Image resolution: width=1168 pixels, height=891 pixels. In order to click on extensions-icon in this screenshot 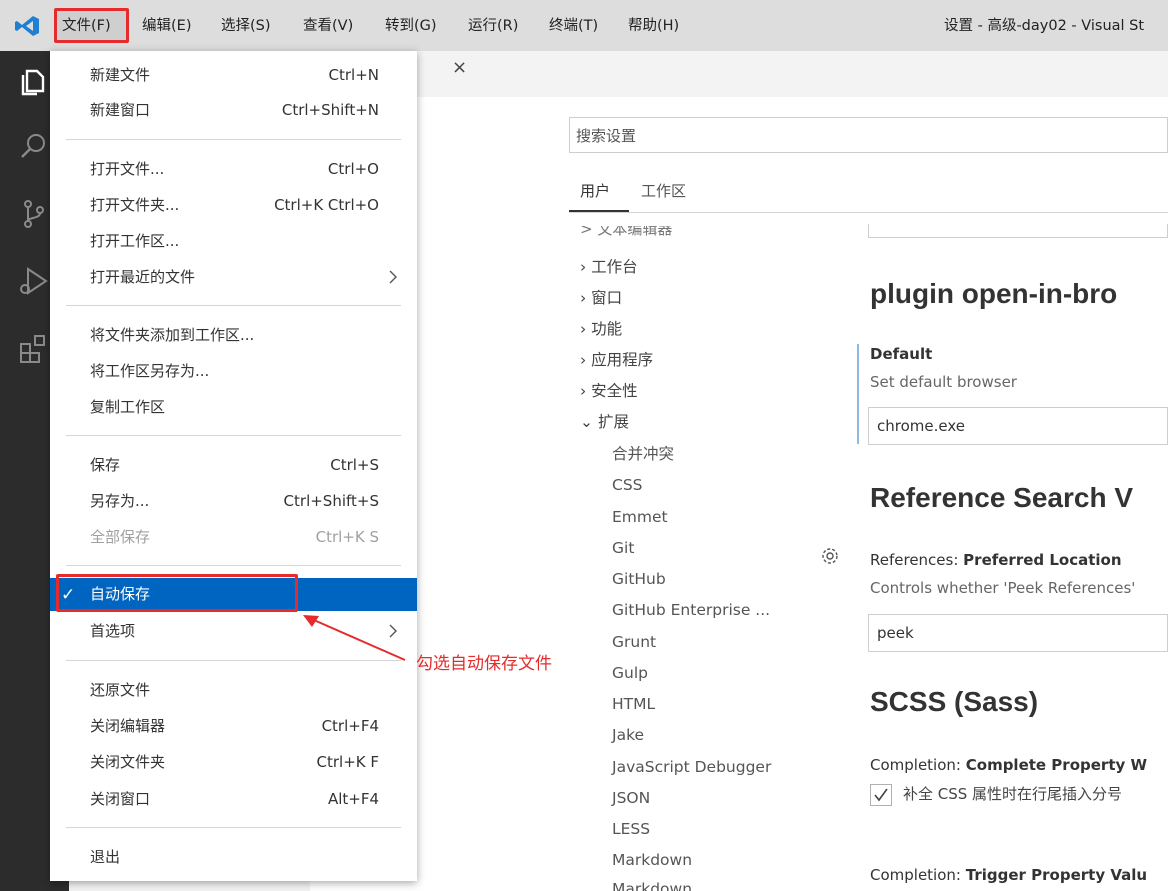, I will do `click(34, 349)`.